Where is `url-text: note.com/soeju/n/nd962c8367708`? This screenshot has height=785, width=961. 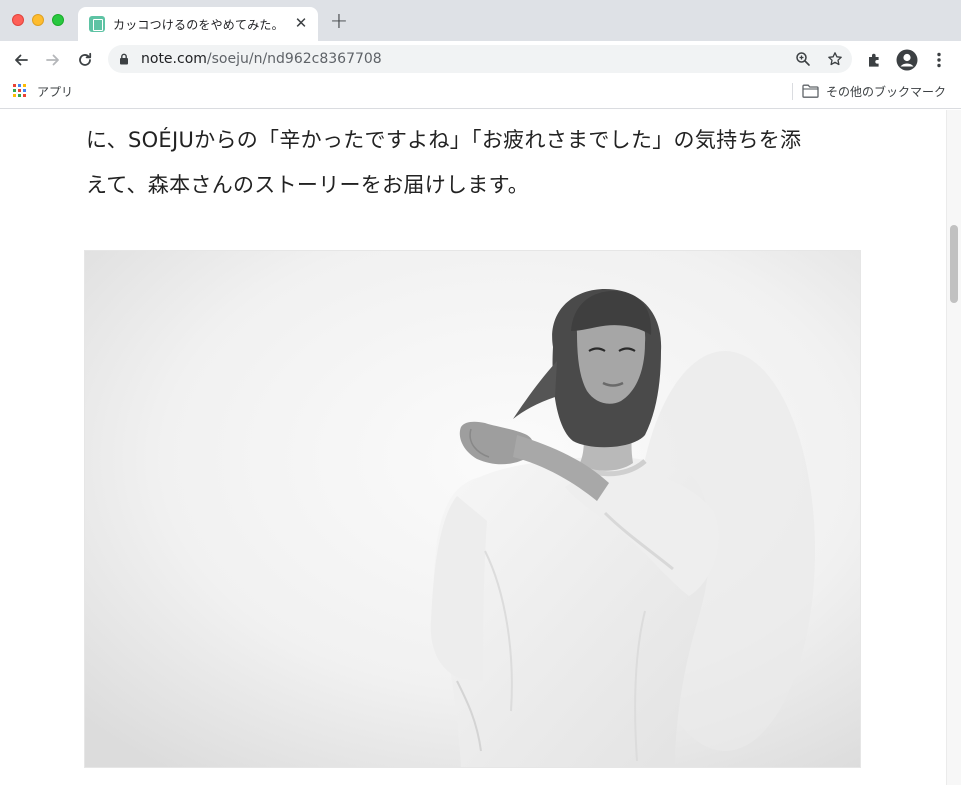 url-text: note.com/soeju/n/nd962c8367708 is located at coordinates (261, 59).